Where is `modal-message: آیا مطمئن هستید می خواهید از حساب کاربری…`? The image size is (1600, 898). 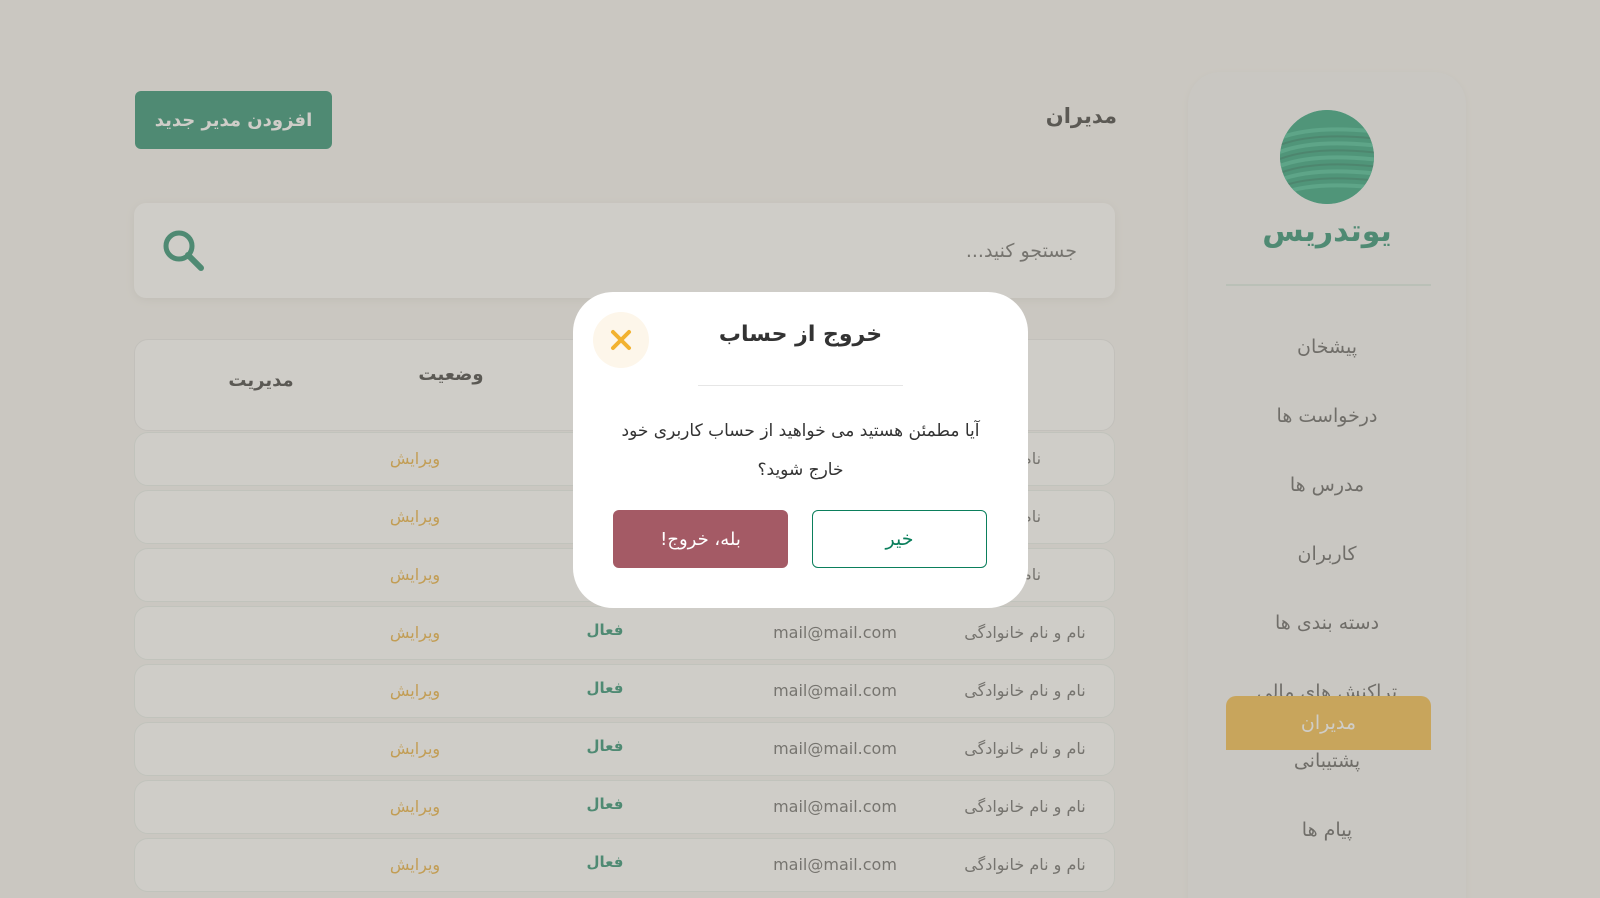 modal-message: آیا مطمئن هستید می خواهید از حساب کاربری… is located at coordinates (800, 450).